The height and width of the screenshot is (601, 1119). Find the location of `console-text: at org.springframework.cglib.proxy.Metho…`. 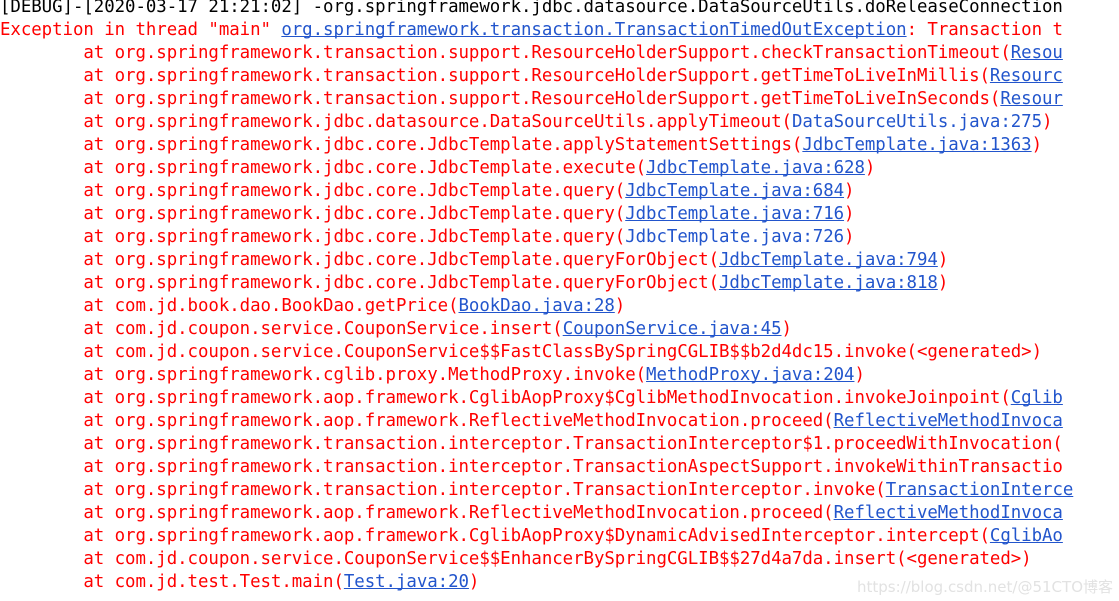

console-text: at org.springframework.cglib.proxy.Metho… is located at coordinates (323, 375).